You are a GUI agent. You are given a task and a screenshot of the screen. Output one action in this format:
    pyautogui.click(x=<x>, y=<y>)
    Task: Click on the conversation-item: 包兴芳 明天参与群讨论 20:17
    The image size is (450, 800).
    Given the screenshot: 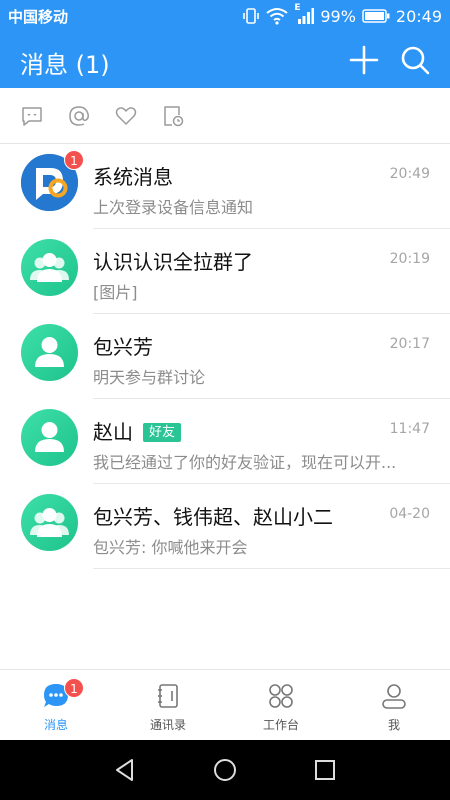 What is the action you would take?
    pyautogui.click(x=225, y=356)
    